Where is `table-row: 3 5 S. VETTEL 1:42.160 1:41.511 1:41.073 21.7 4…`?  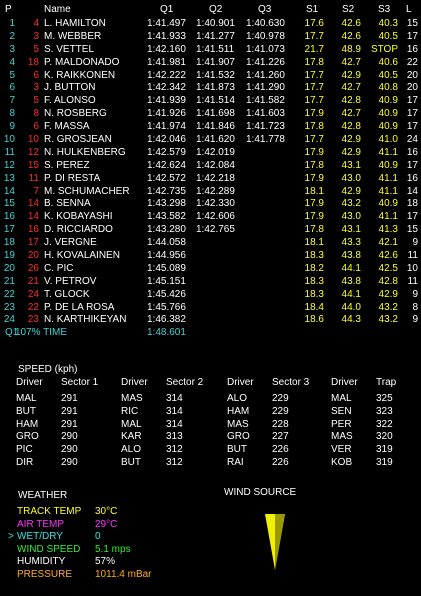
table-row: 3 5 S. VETTEL 1:42.160 1:41.511 1:41.073 21.7 4… is located at coordinates (210, 50).